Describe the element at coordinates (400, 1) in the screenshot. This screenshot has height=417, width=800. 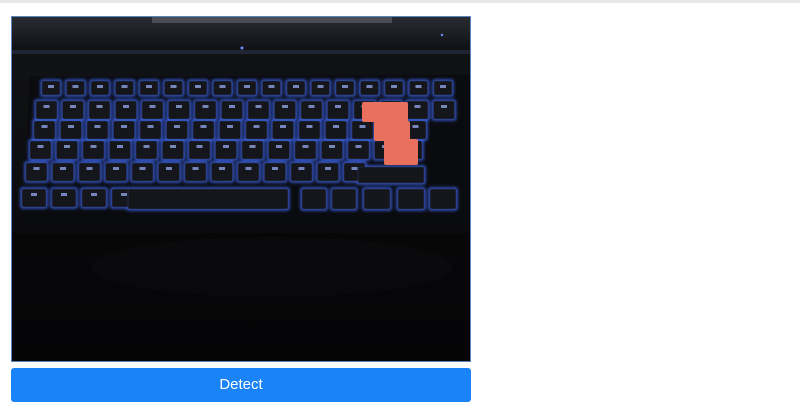
I see `top-divider` at that location.